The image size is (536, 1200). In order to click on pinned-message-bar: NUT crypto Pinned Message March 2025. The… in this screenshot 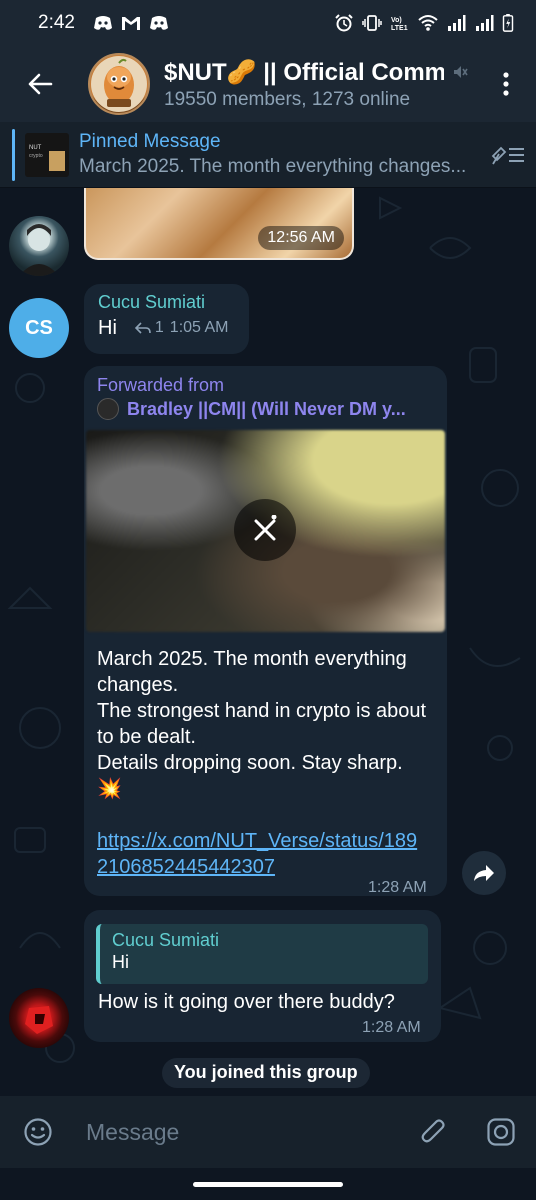, I will do `click(268, 155)`.